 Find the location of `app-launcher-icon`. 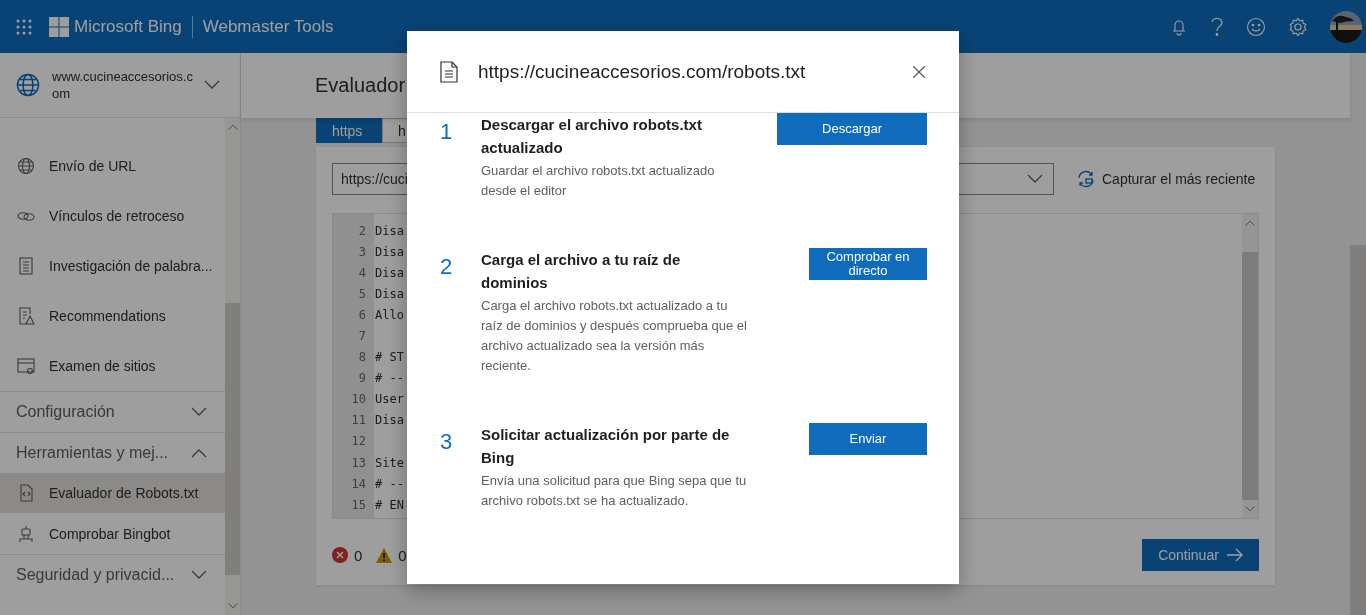

app-launcher-icon is located at coordinates (24, 26).